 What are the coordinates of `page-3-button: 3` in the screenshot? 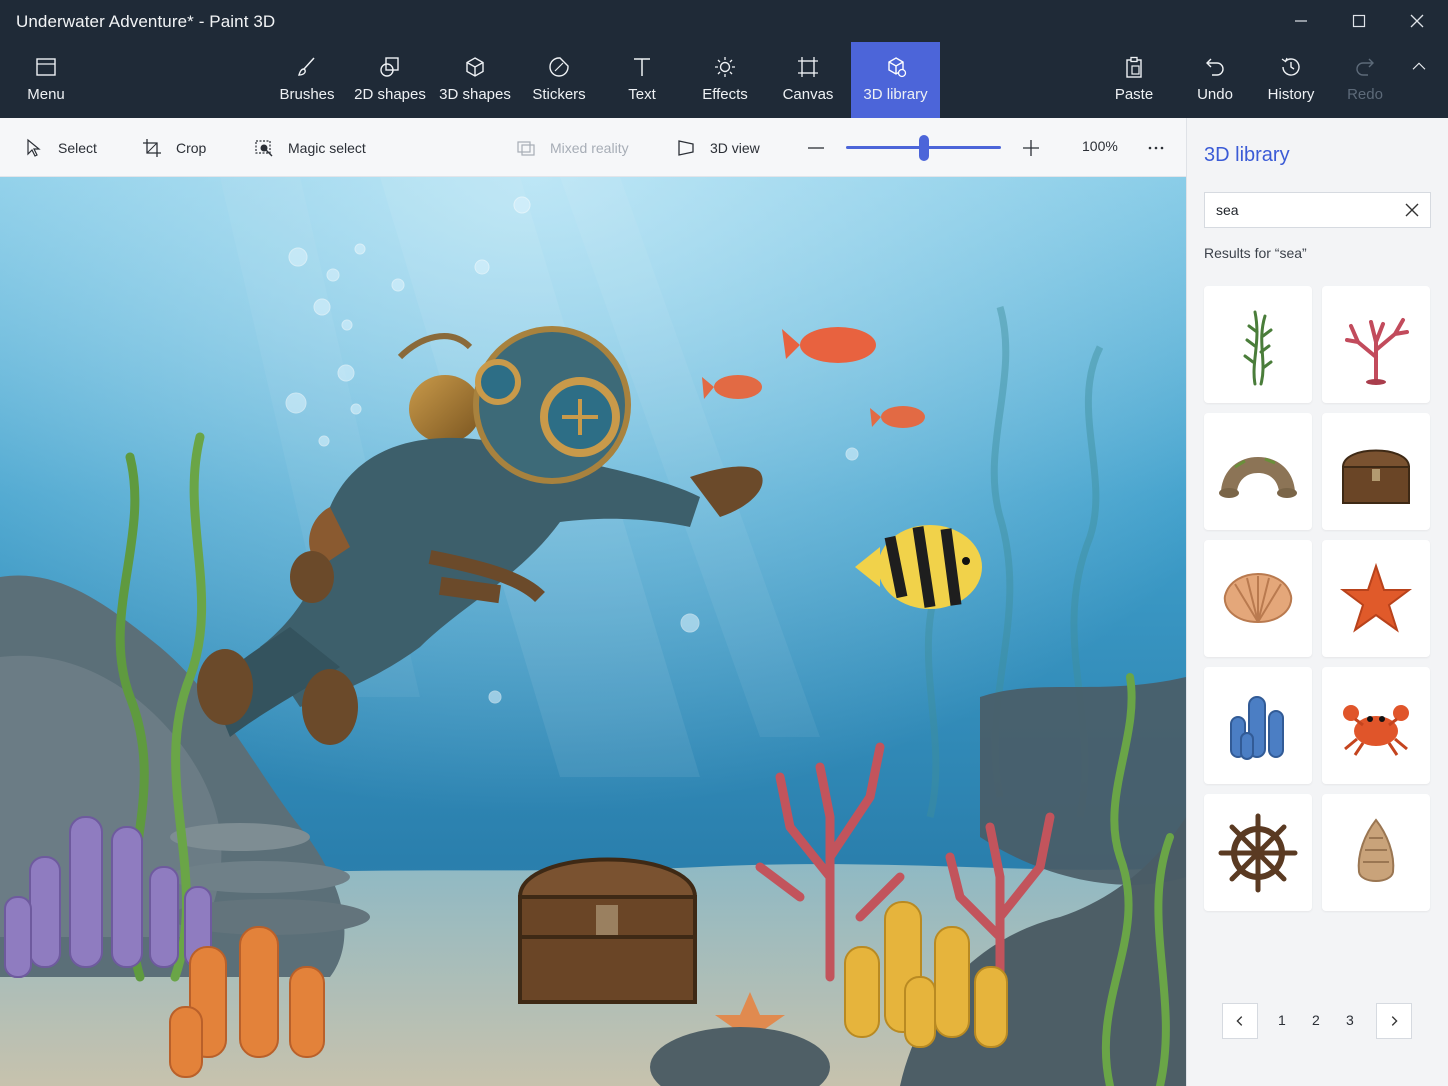 It's located at (1350, 1020).